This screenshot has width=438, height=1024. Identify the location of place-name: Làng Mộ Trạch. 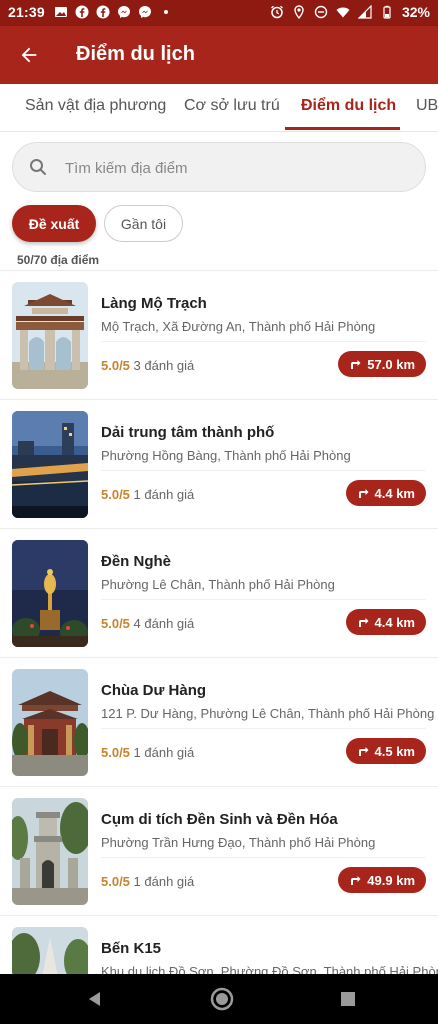
(154, 303).